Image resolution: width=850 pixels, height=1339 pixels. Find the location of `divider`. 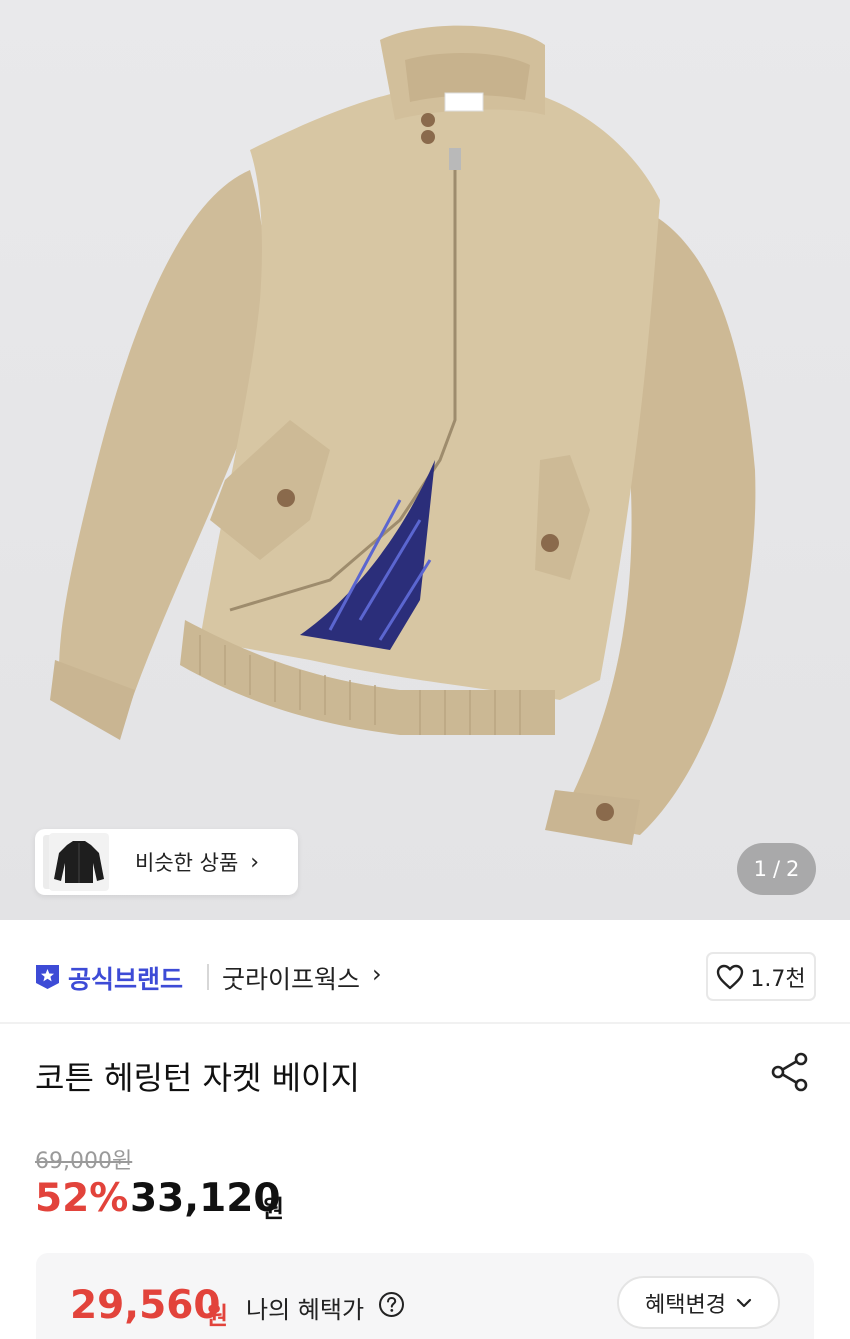

divider is located at coordinates (208, 977).